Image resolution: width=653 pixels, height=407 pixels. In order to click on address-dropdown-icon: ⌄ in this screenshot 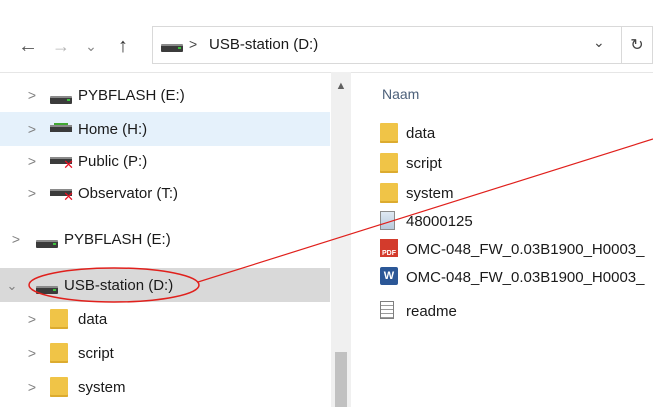, I will do `click(599, 42)`.